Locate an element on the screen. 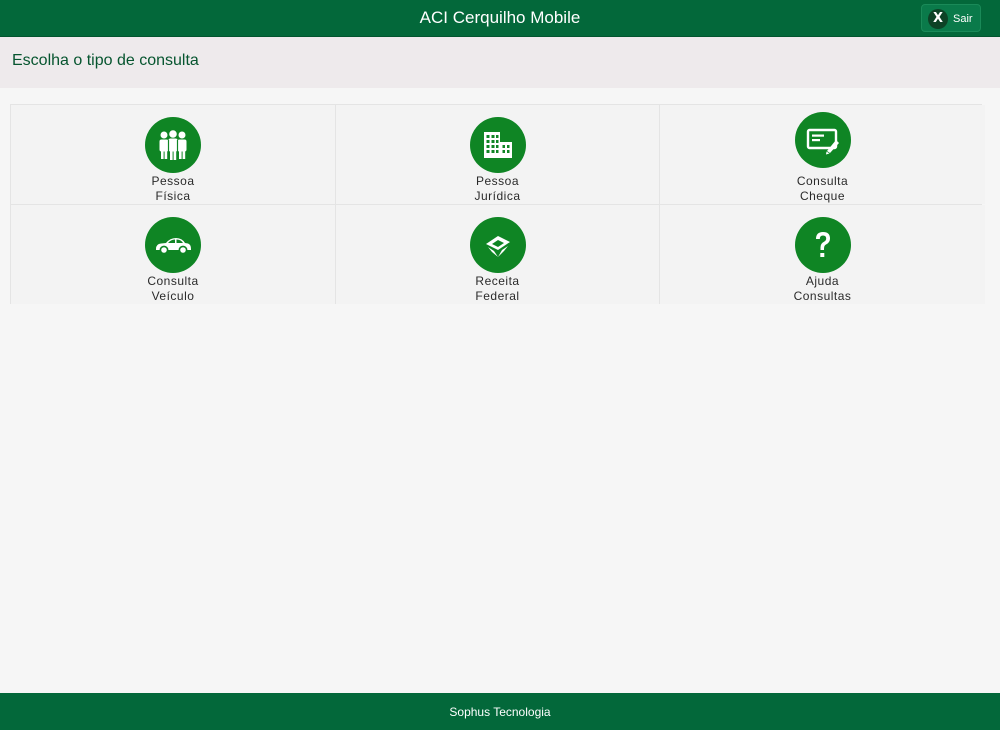  tile-receita-federal: Receita Federal is located at coordinates (497, 254).